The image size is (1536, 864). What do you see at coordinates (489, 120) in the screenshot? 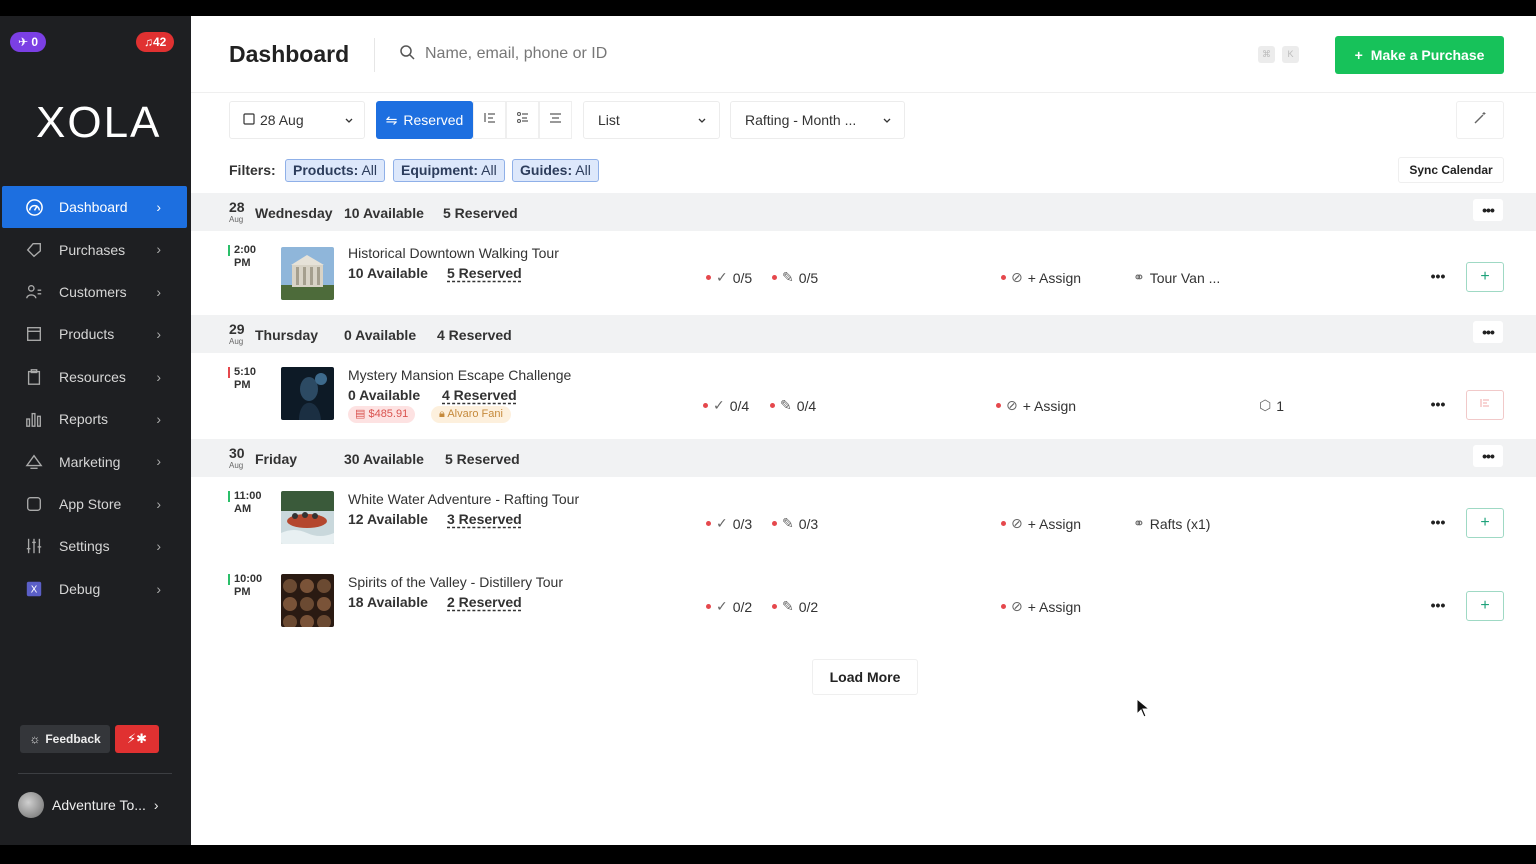
I see `view-option-1-button` at bounding box center [489, 120].